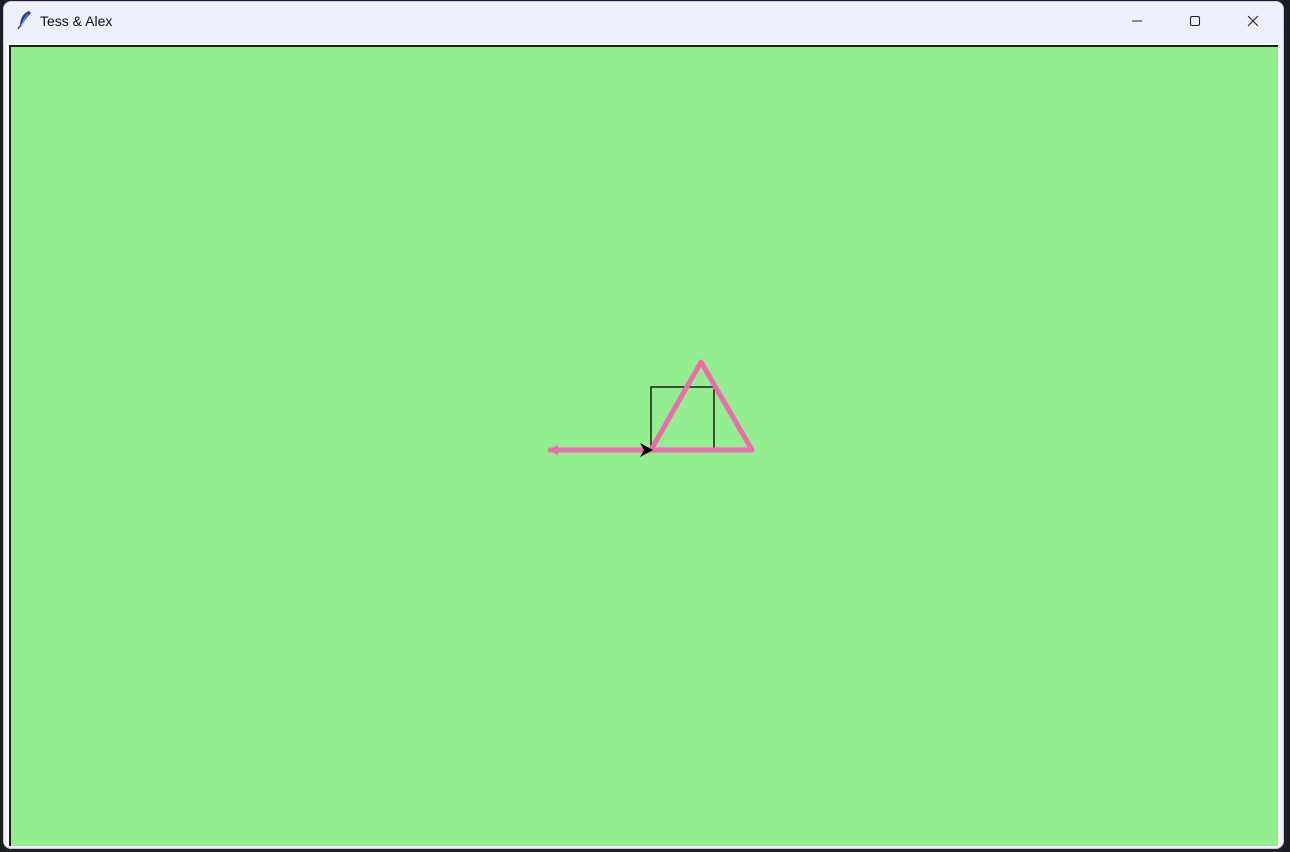  I want to click on close-button, so click(1253, 21).